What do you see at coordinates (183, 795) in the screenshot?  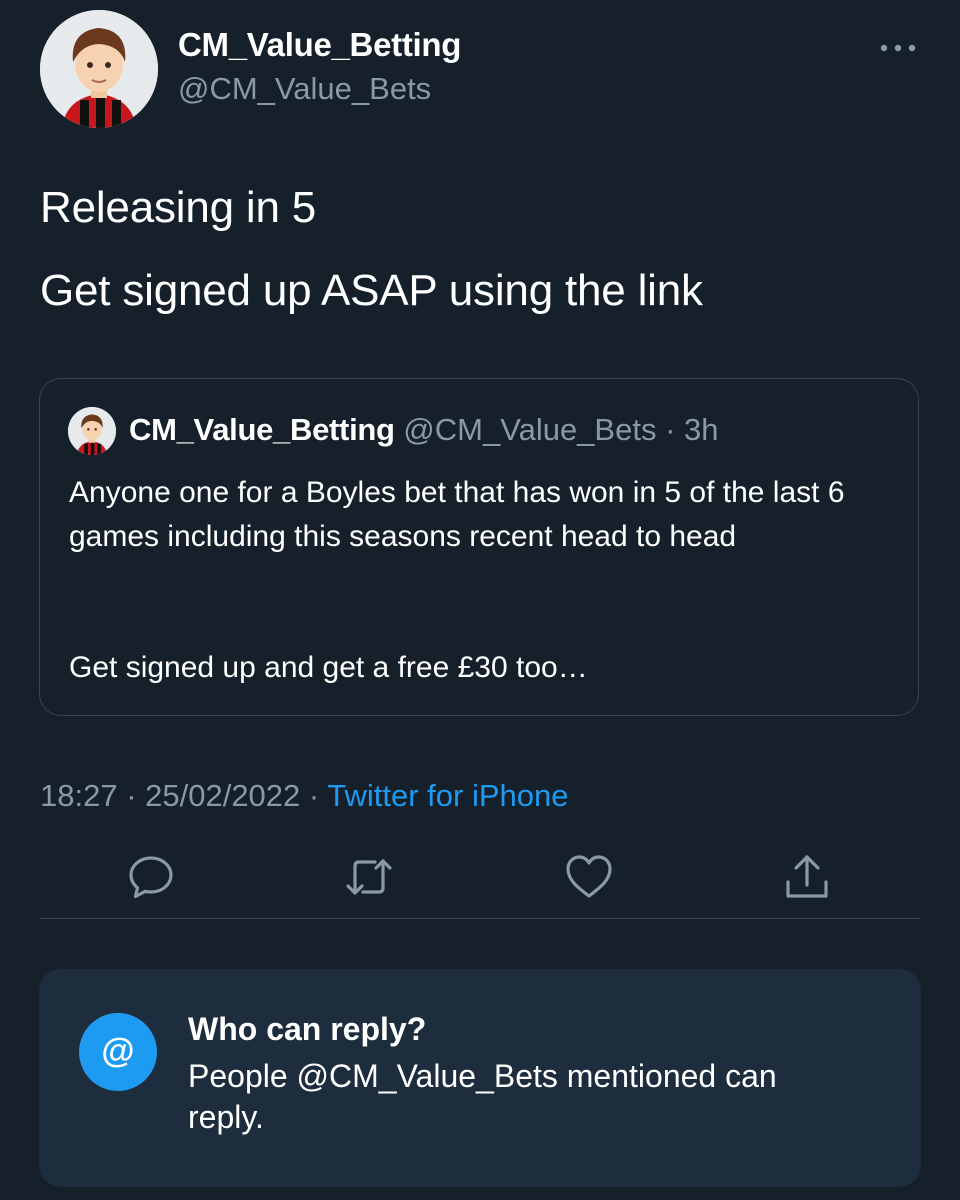 I see `tweet-time-date: 18:27 · 25/02/2022 ·` at bounding box center [183, 795].